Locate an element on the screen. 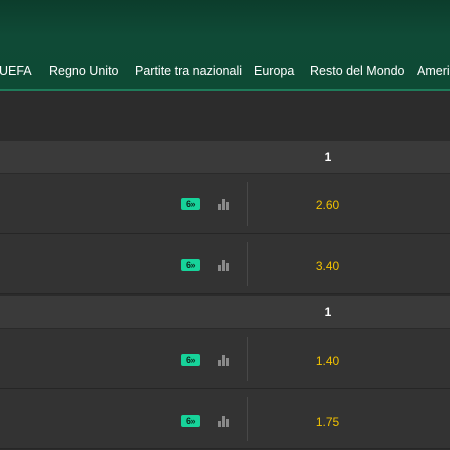 Image resolution: width=450 pixels, height=450 pixels. odds-button: 1.40 is located at coordinates (327, 361).